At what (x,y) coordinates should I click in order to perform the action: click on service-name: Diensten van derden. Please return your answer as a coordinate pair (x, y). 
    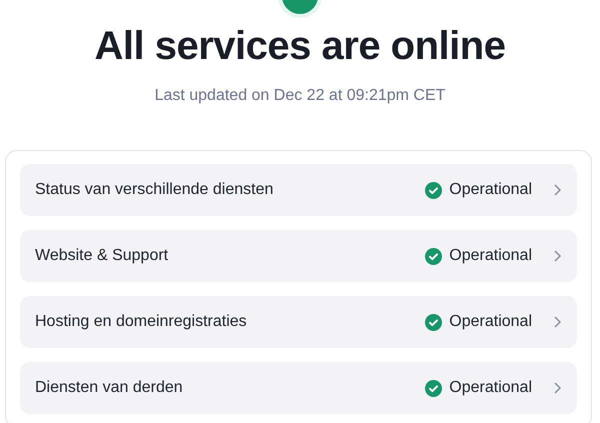
    Looking at the image, I should click on (109, 388).